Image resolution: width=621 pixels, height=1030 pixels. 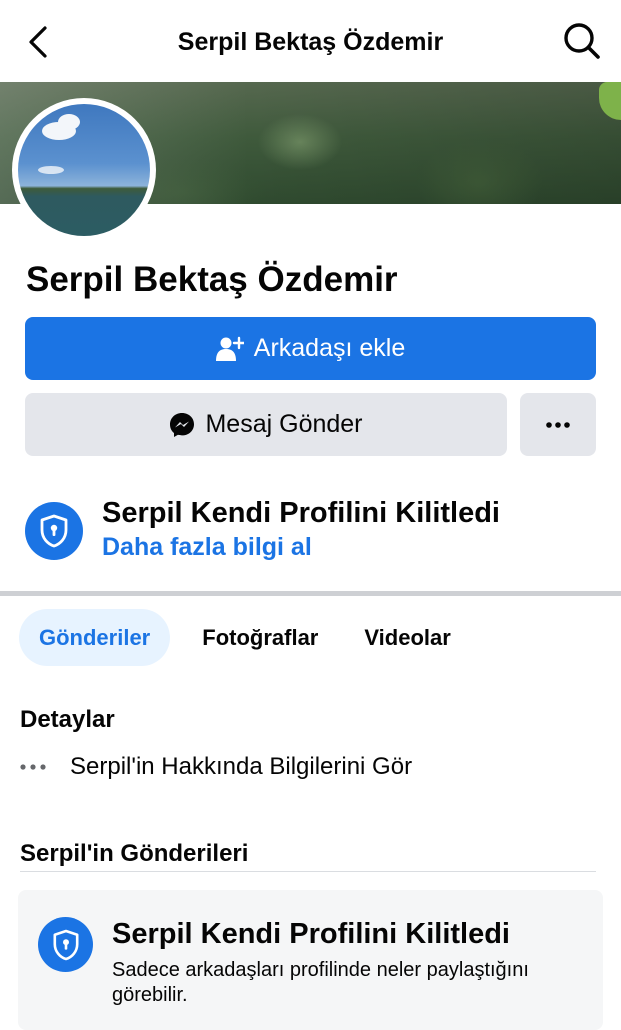 I want to click on profile-tabs: Gönderiler Fotoğraflar Videolar, so click(x=245, y=637).